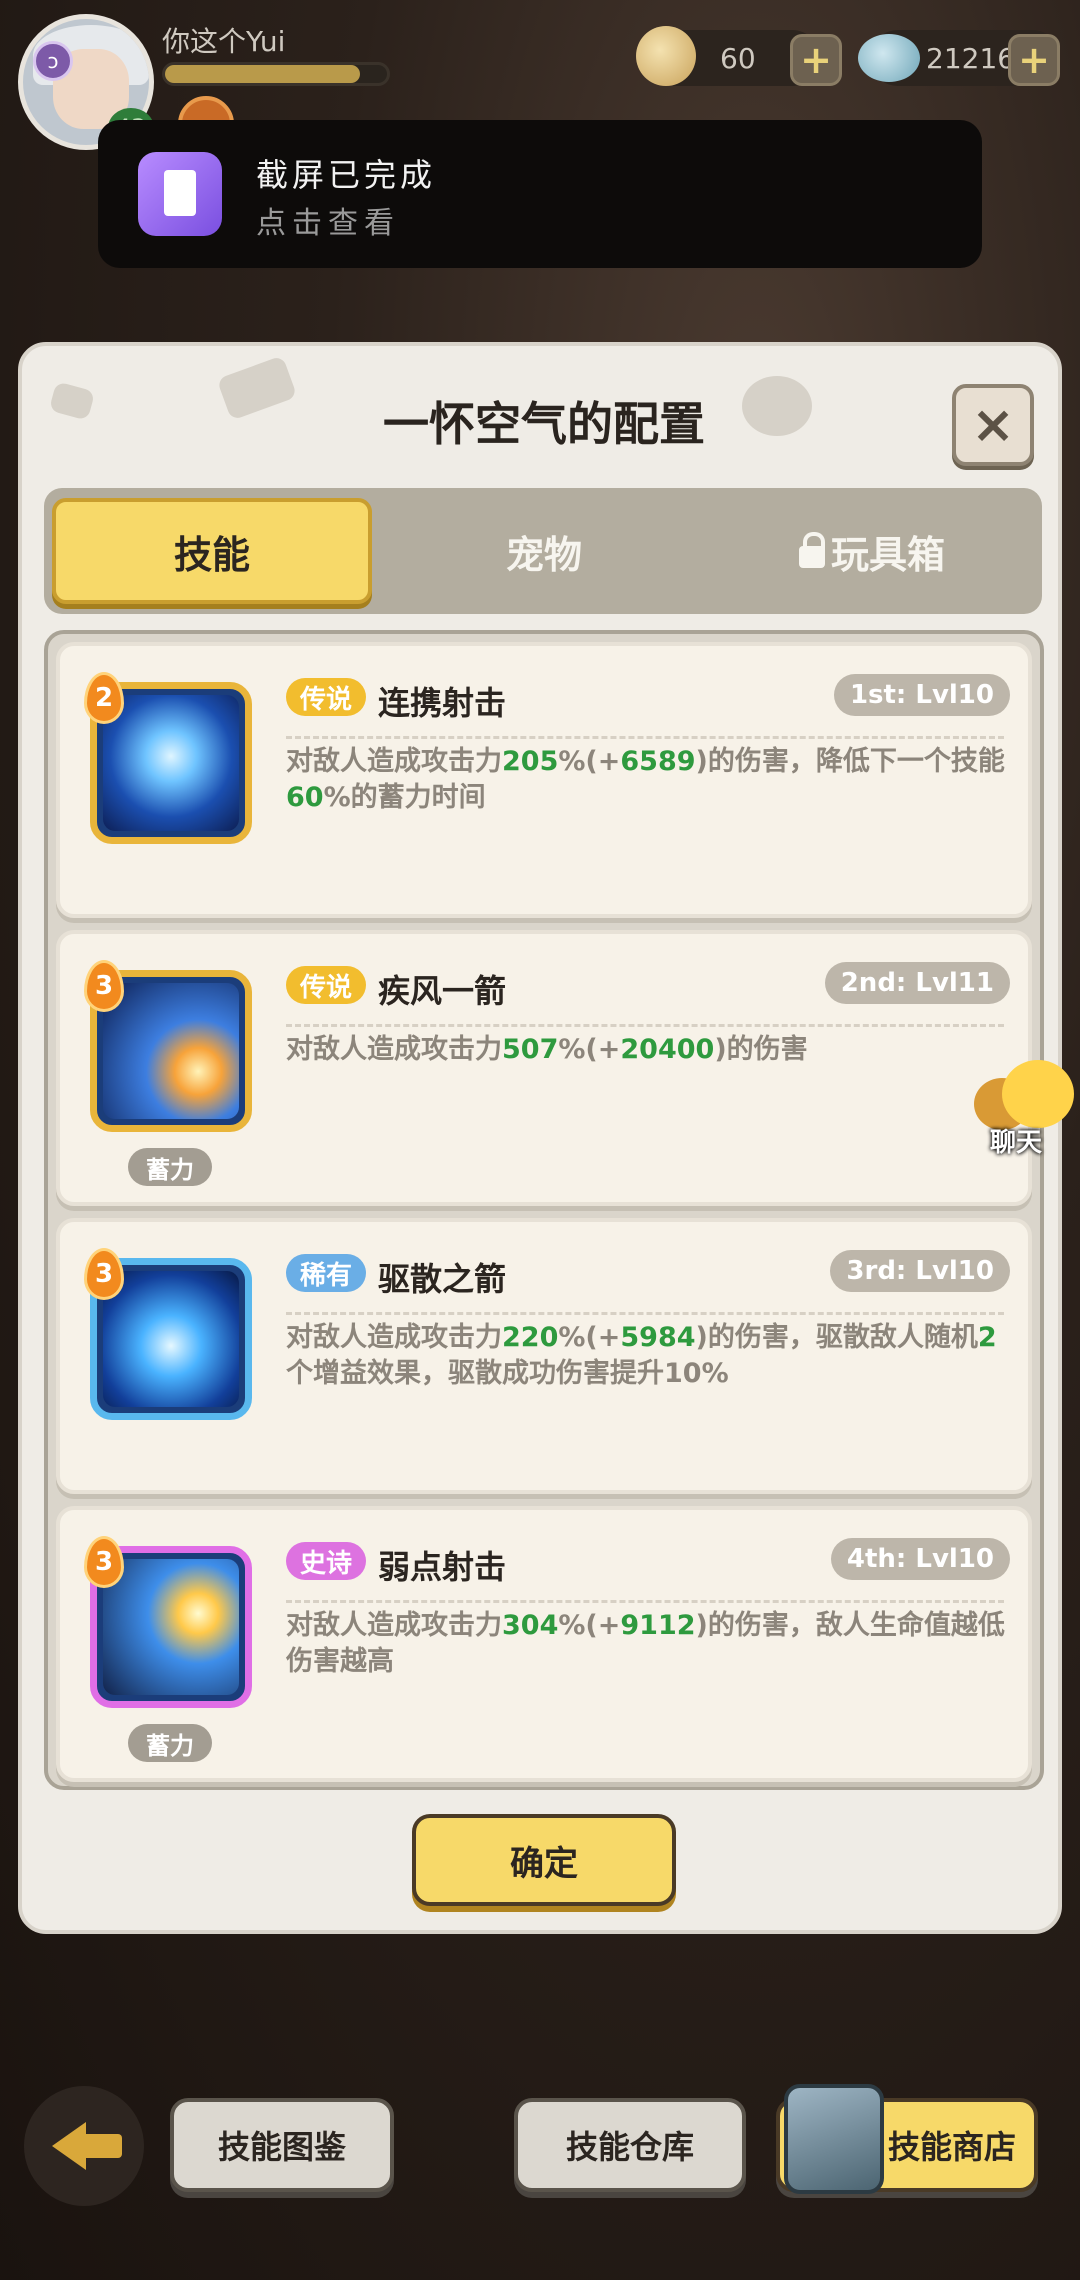 This screenshot has height=2280, width=1080. I want to click on slot-level: 3rd: Lvl10, so click(920, 1271).